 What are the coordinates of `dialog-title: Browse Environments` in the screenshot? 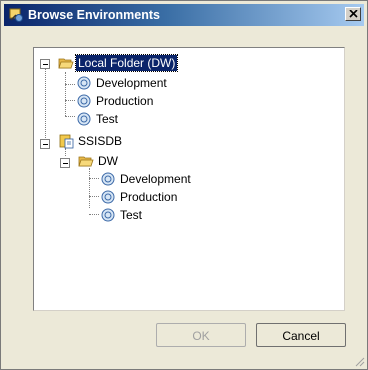 It's located at (94, 15).